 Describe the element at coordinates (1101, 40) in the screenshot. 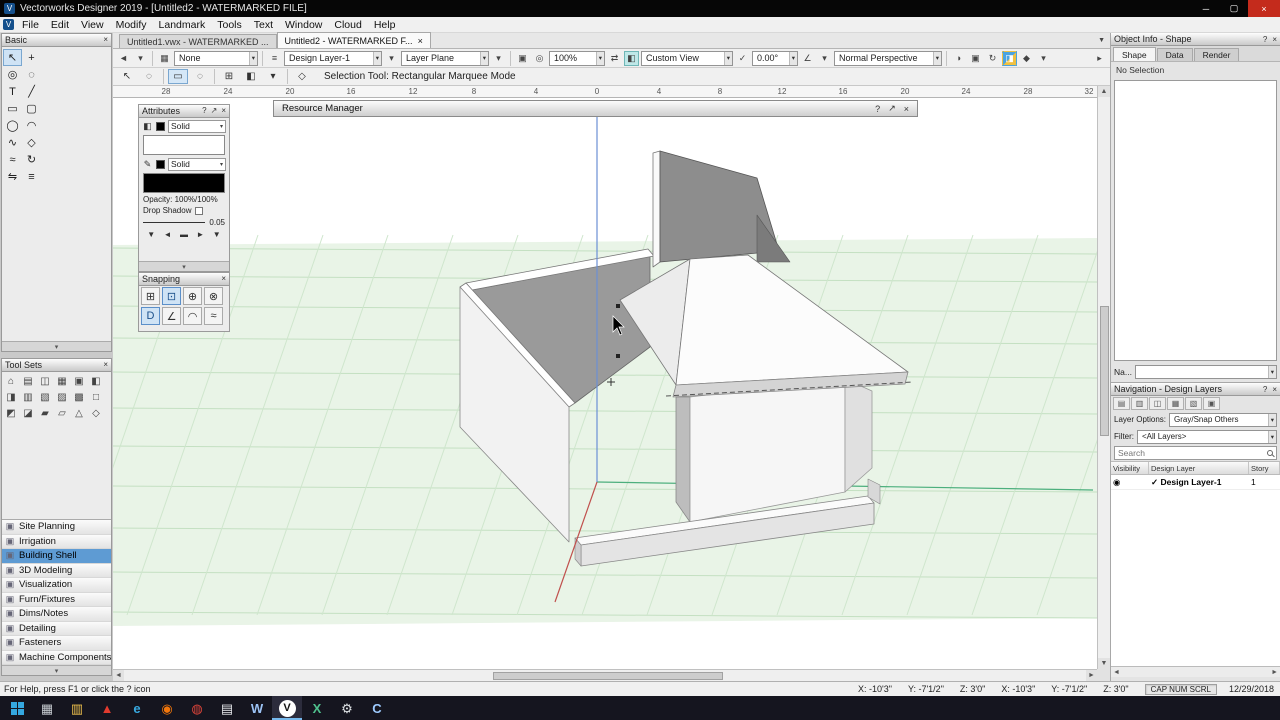

I see `tab-overflow-icon: ▼` at that location.